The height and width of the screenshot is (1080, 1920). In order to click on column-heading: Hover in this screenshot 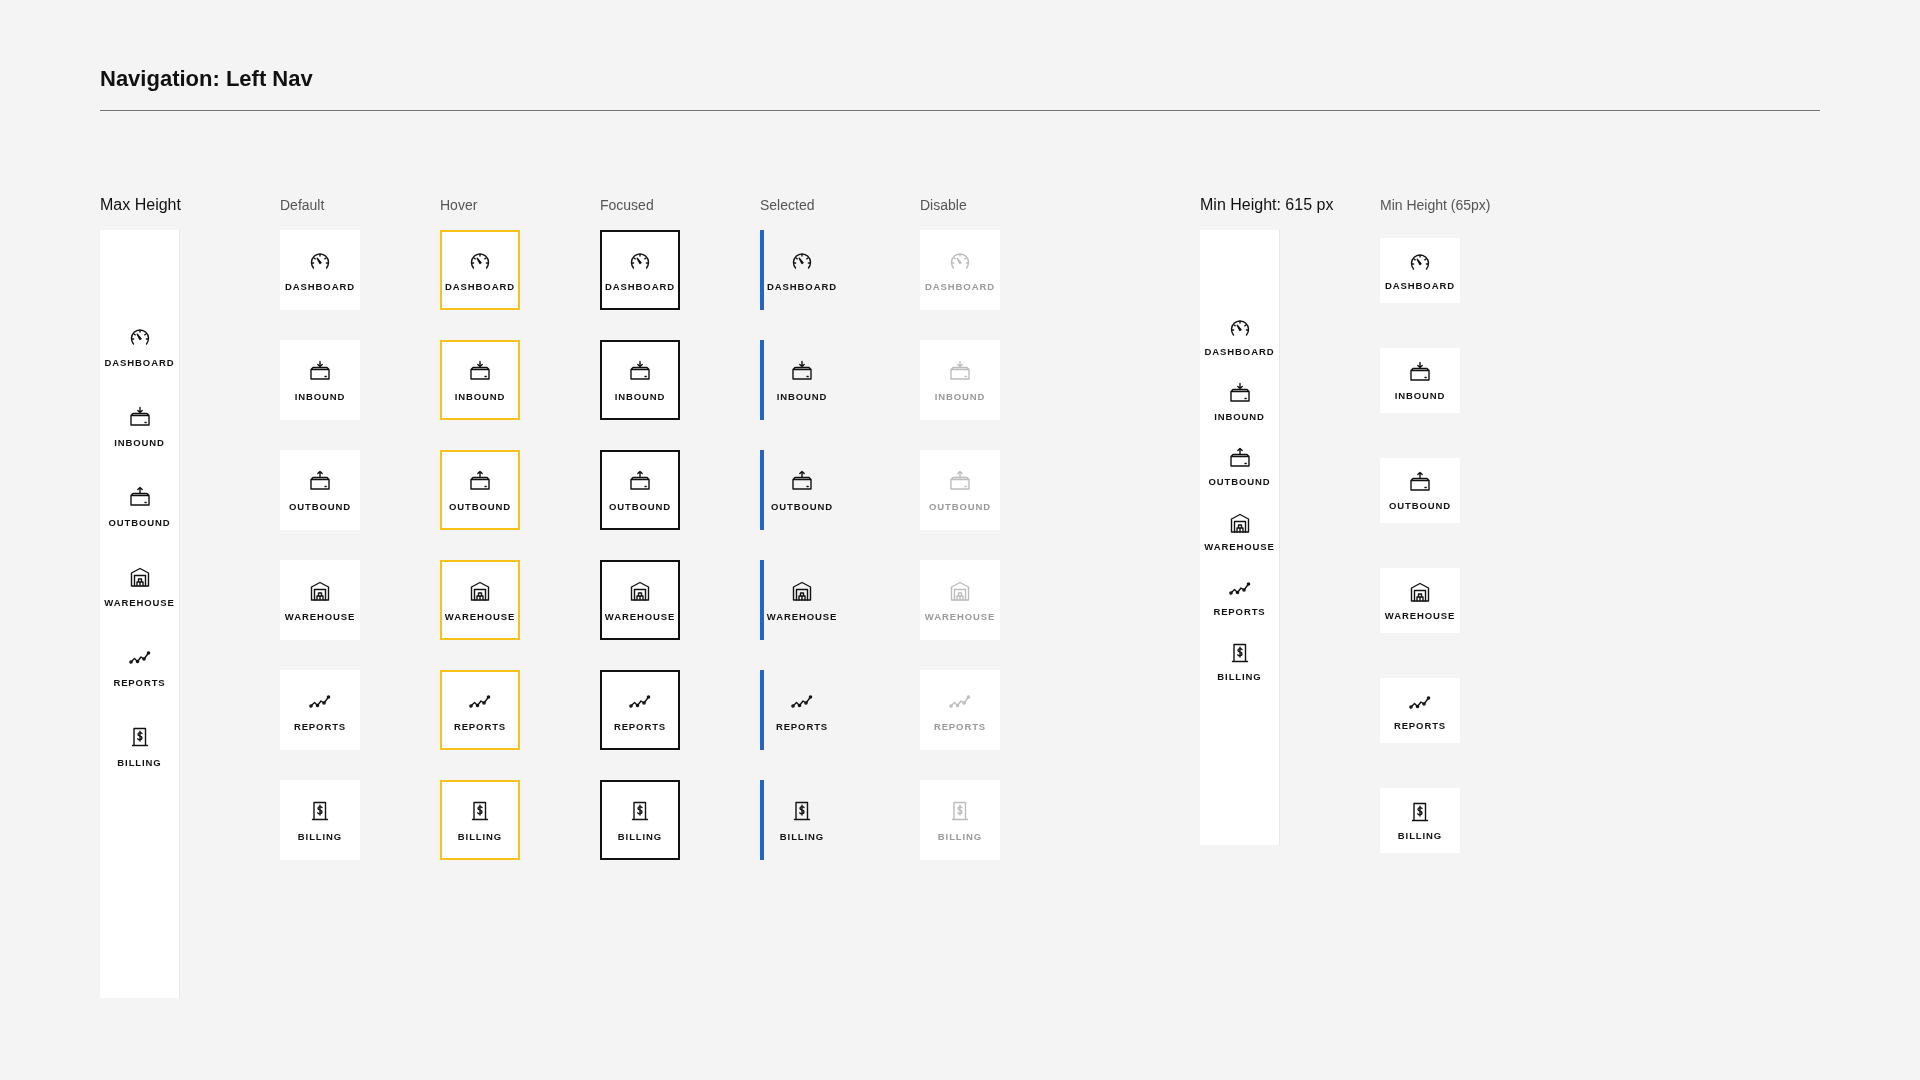, I will do `click(459, 205)`.